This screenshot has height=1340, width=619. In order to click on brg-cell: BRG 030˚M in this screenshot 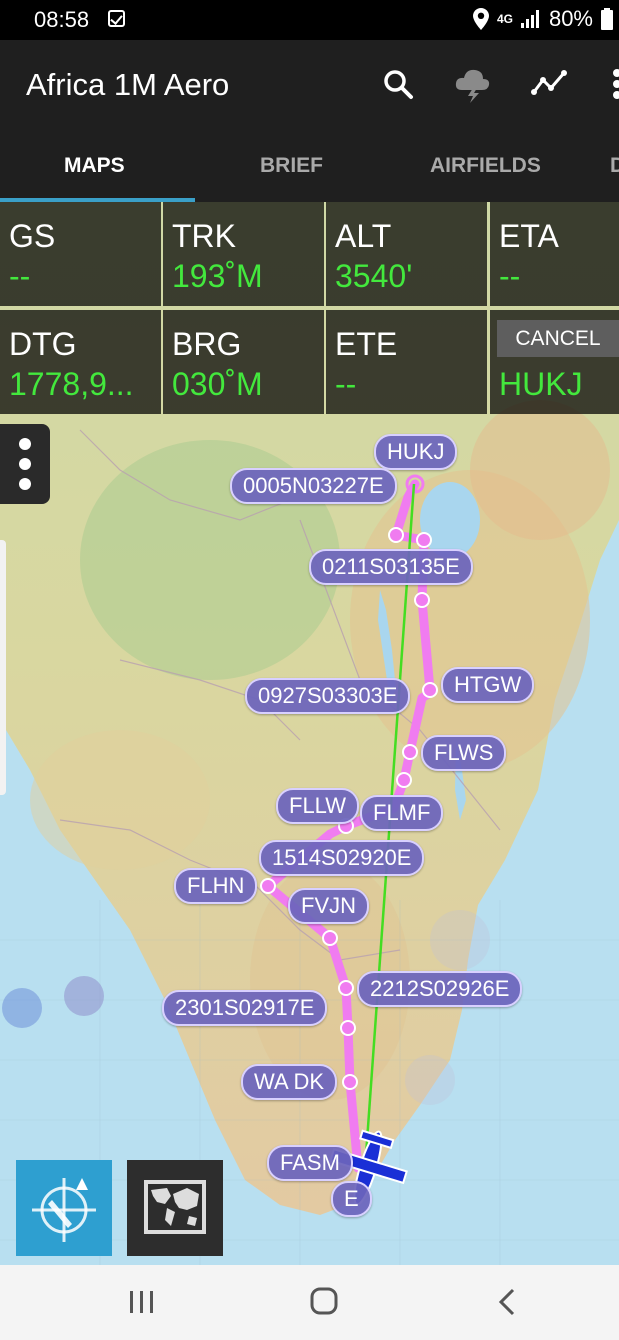, I will do `click(243, 362)`.